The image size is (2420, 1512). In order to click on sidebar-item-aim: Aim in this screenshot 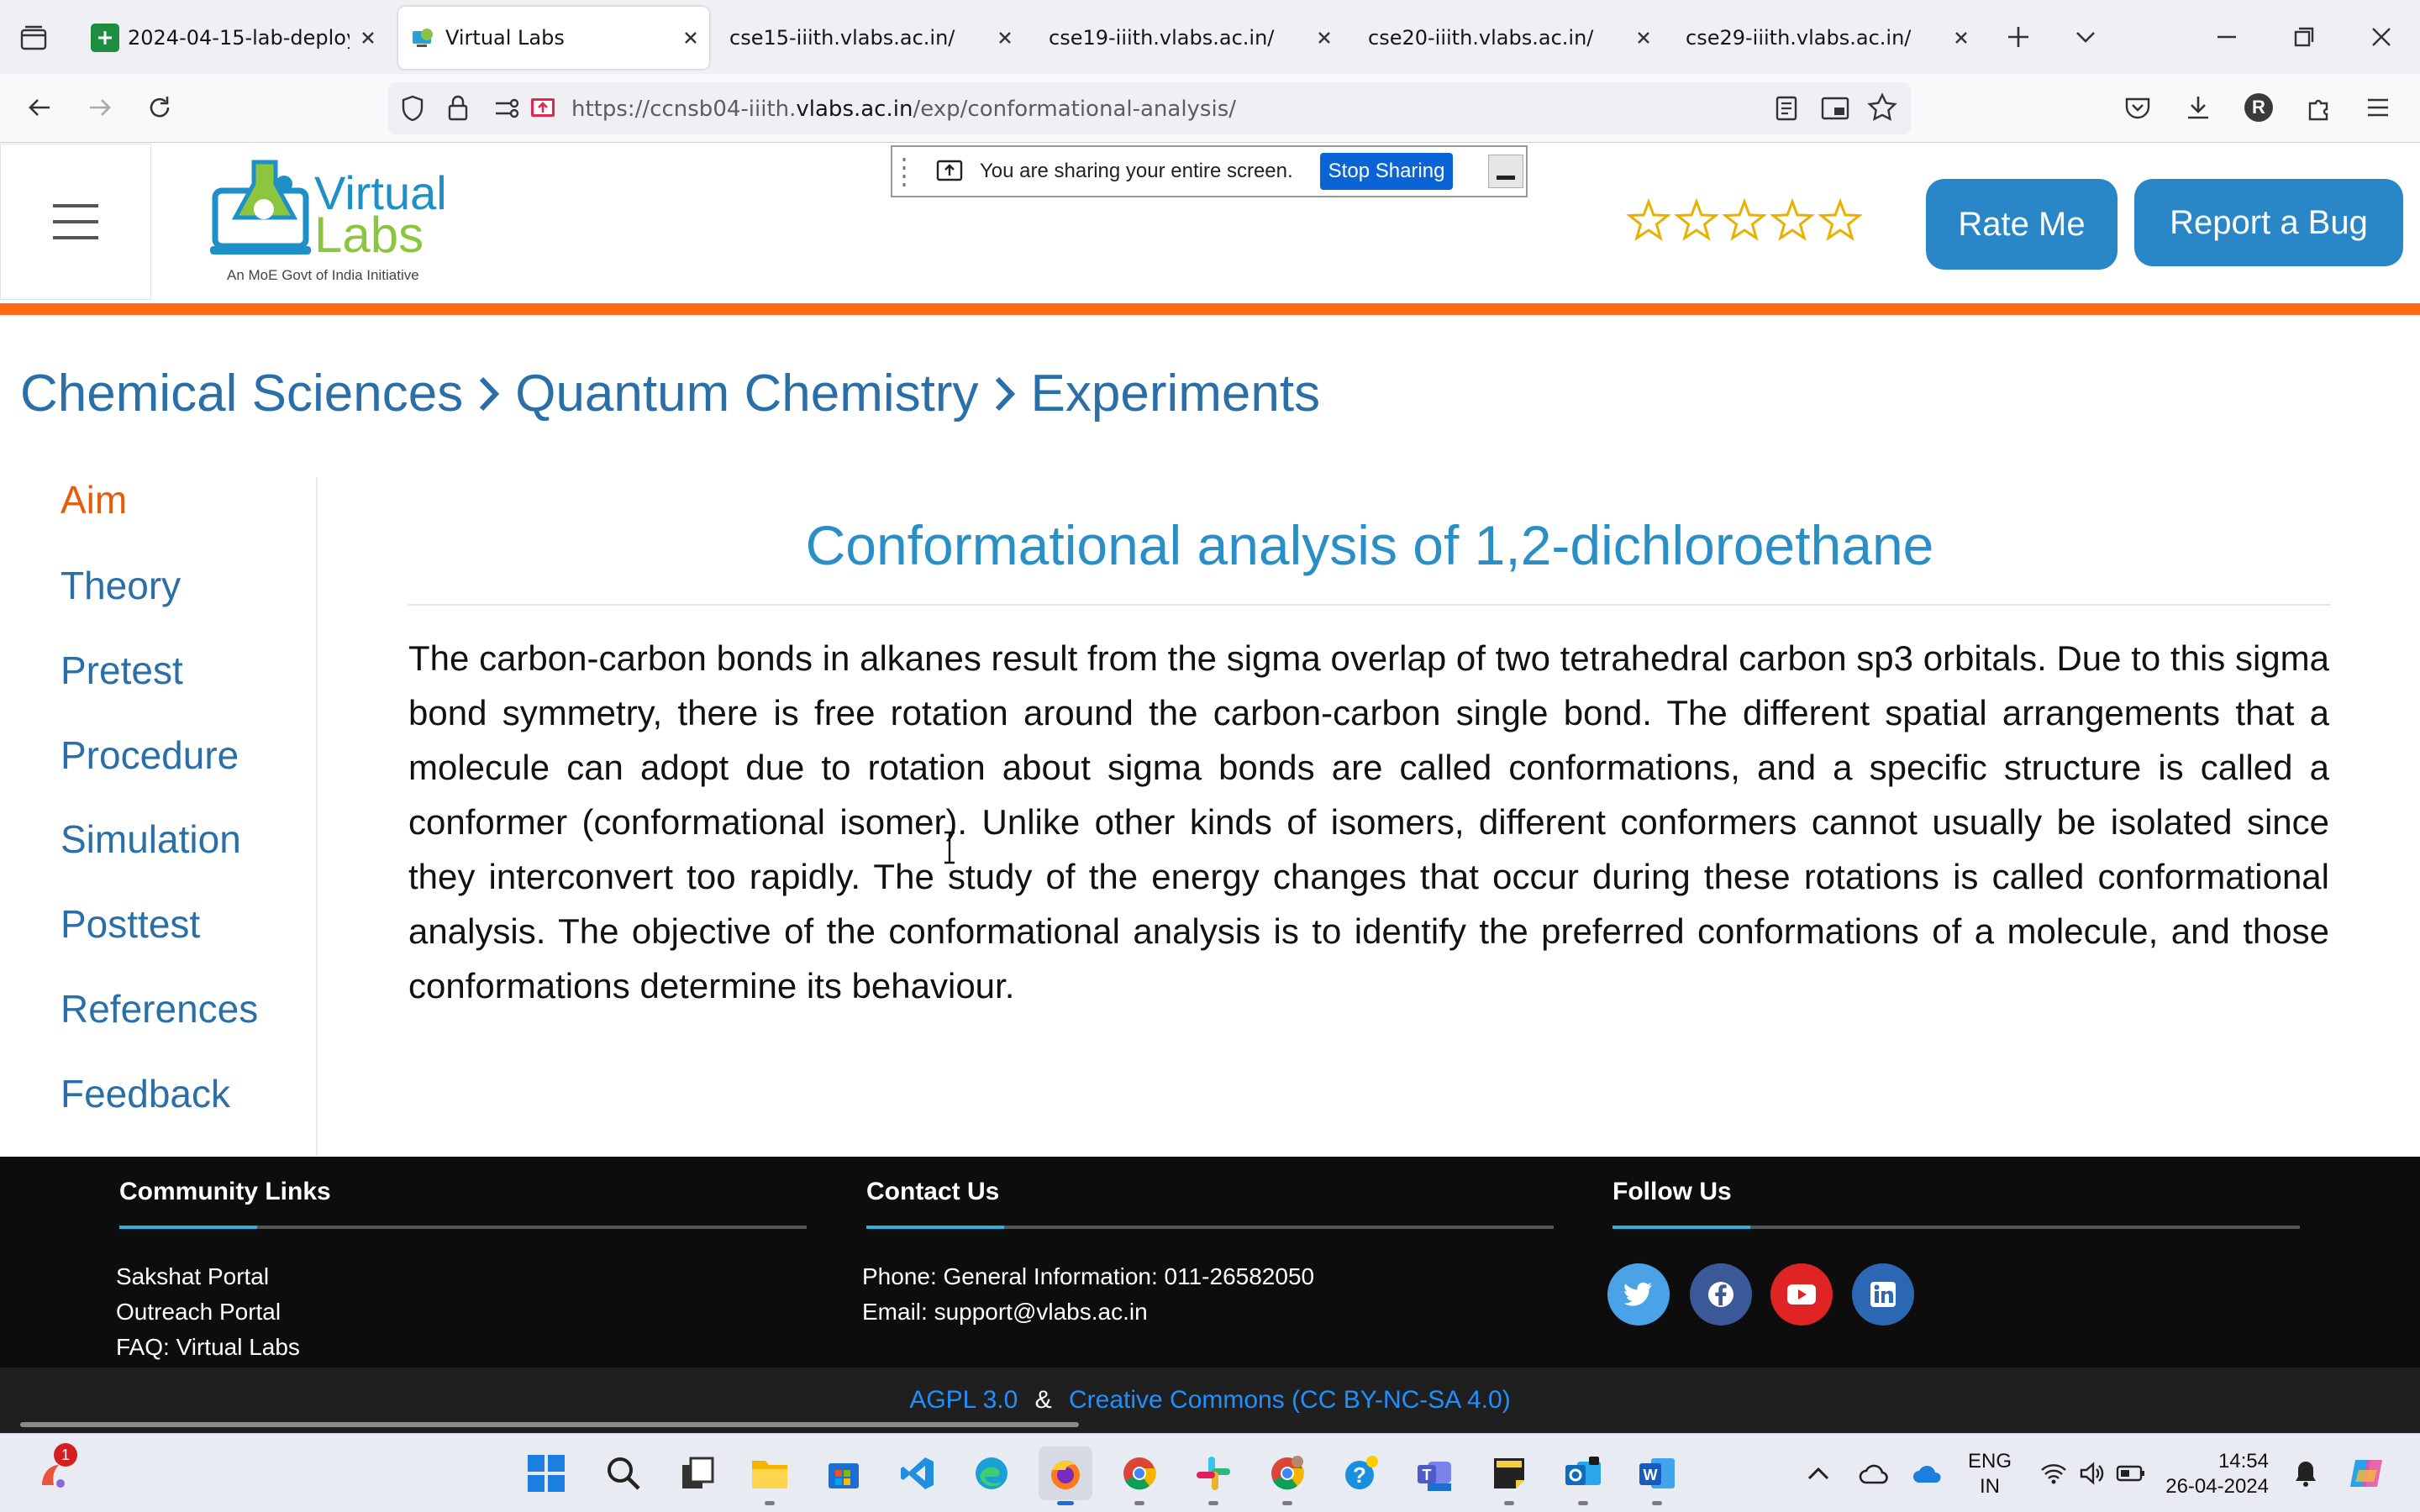, I will do `click(94, 499)`.